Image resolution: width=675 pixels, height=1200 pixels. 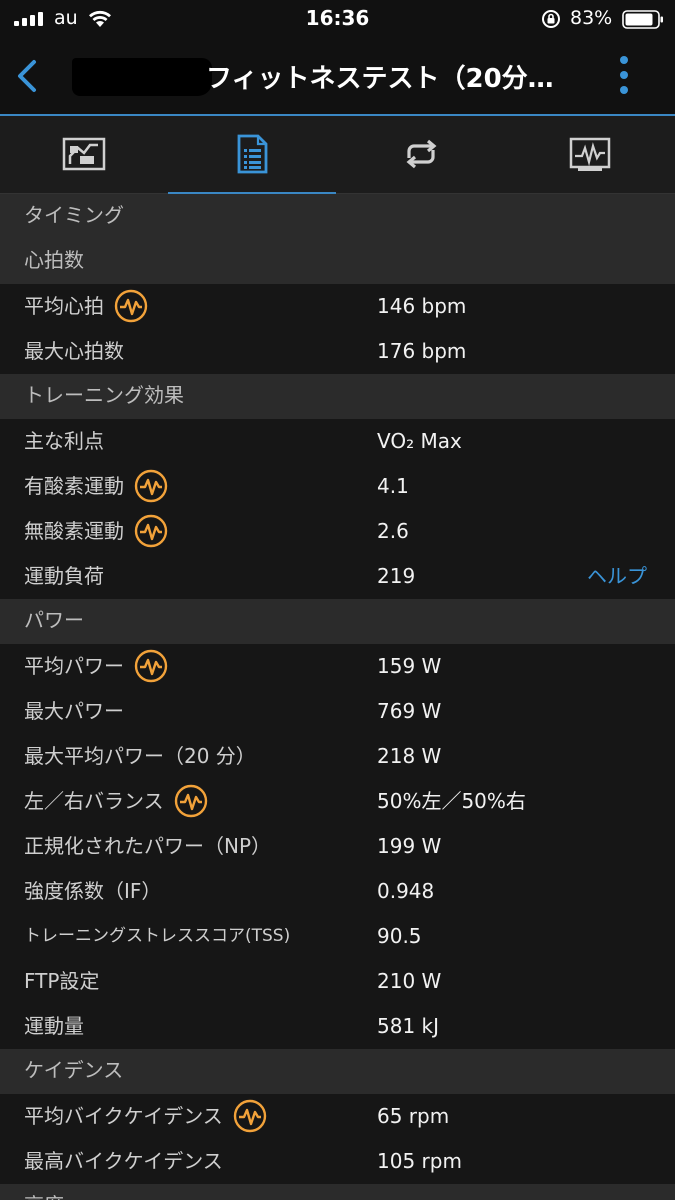 What do you see at coordinates (337, 261) in the screenshot?
I see `section-header-heart-rate: 心拍数` at bounding box center [337, 261].